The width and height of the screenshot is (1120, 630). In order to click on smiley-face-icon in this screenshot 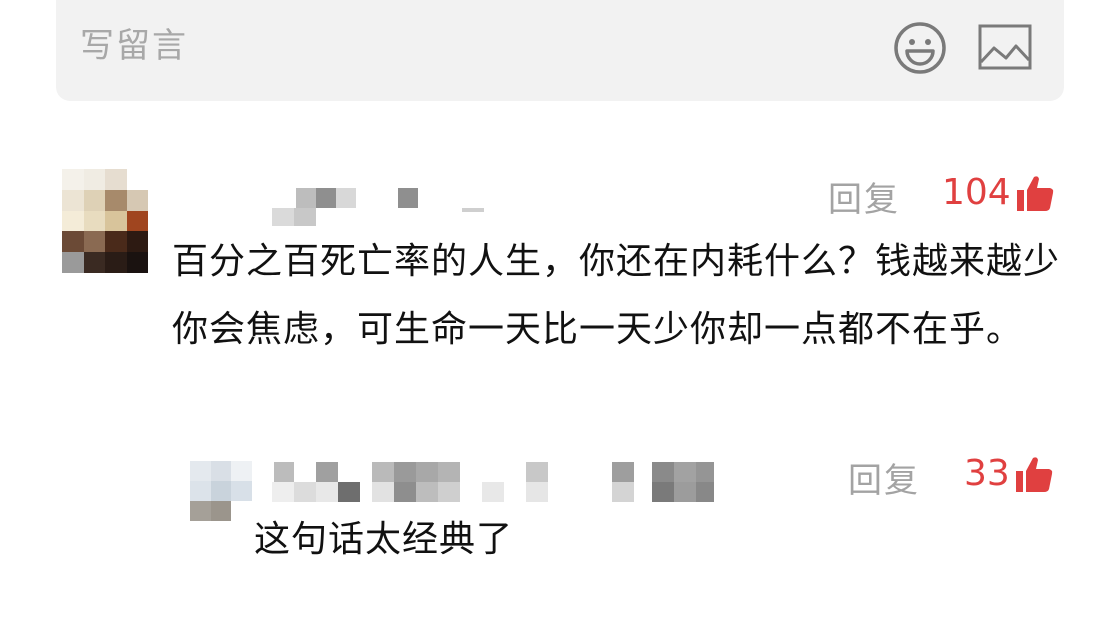, I will do `click(920, 48)`.